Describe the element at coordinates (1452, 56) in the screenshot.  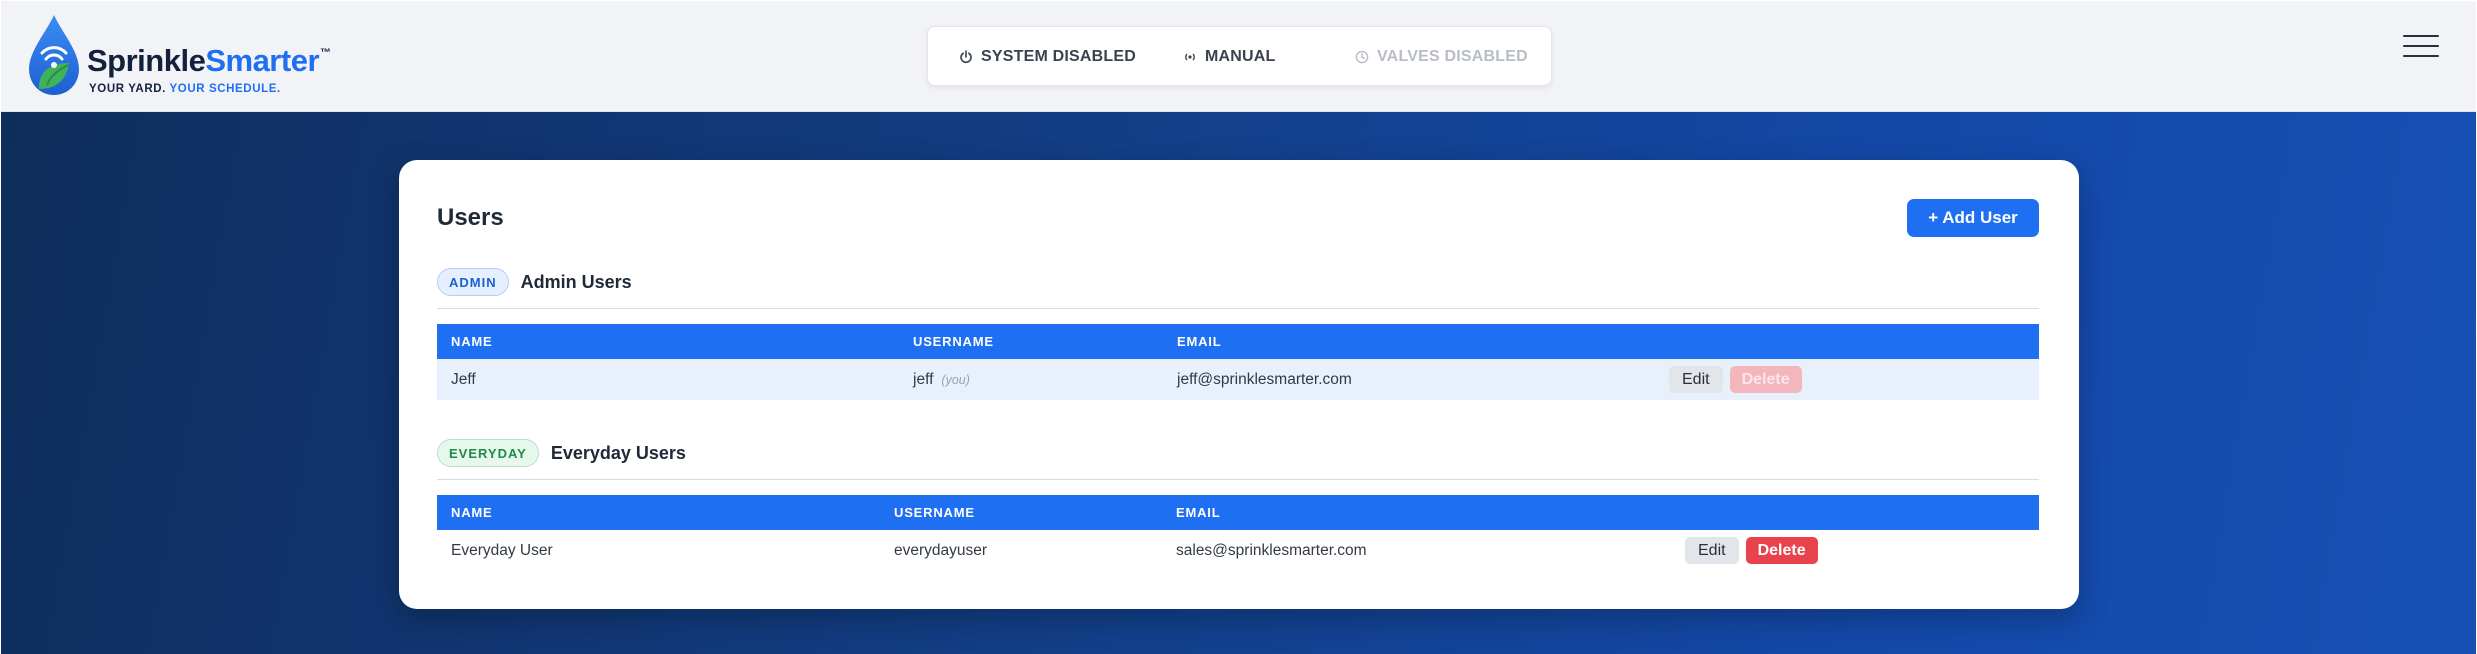
I see `status-valves-label: VALVES DISABLED` at that location.